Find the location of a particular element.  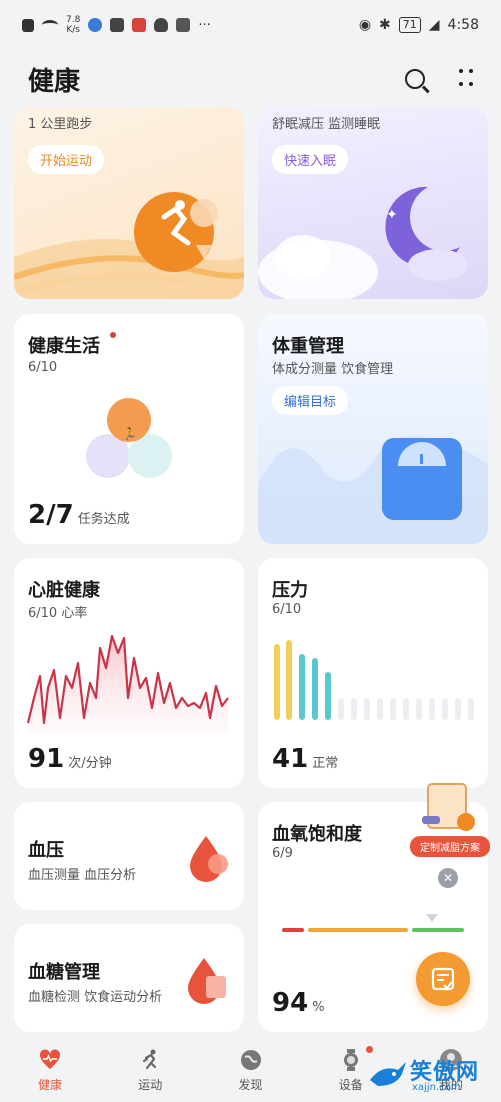

stress-value: 41 is located at coordinates (290, 759).